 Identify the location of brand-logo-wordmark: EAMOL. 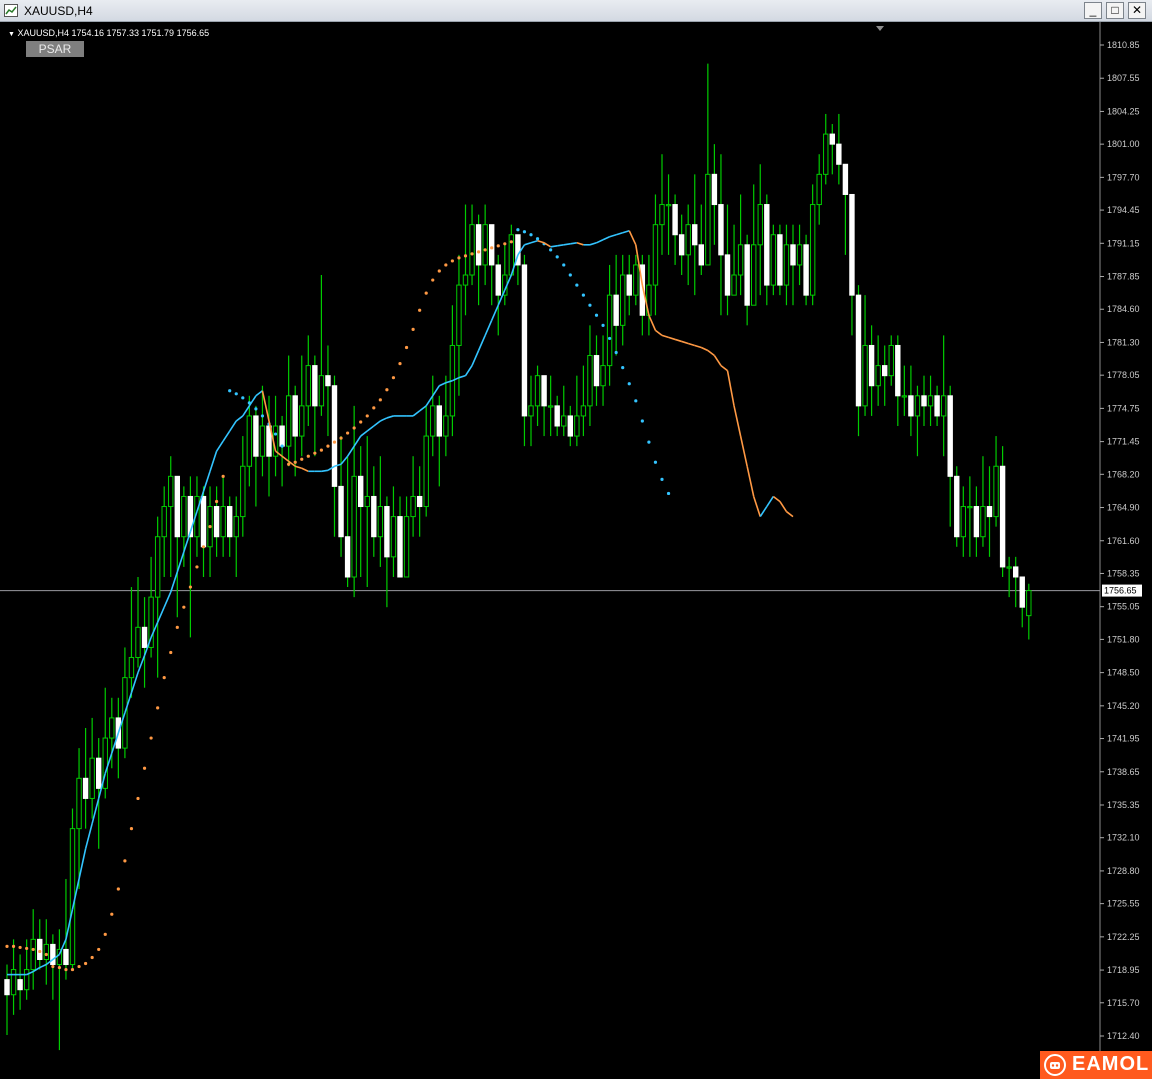
(1111, 1064).